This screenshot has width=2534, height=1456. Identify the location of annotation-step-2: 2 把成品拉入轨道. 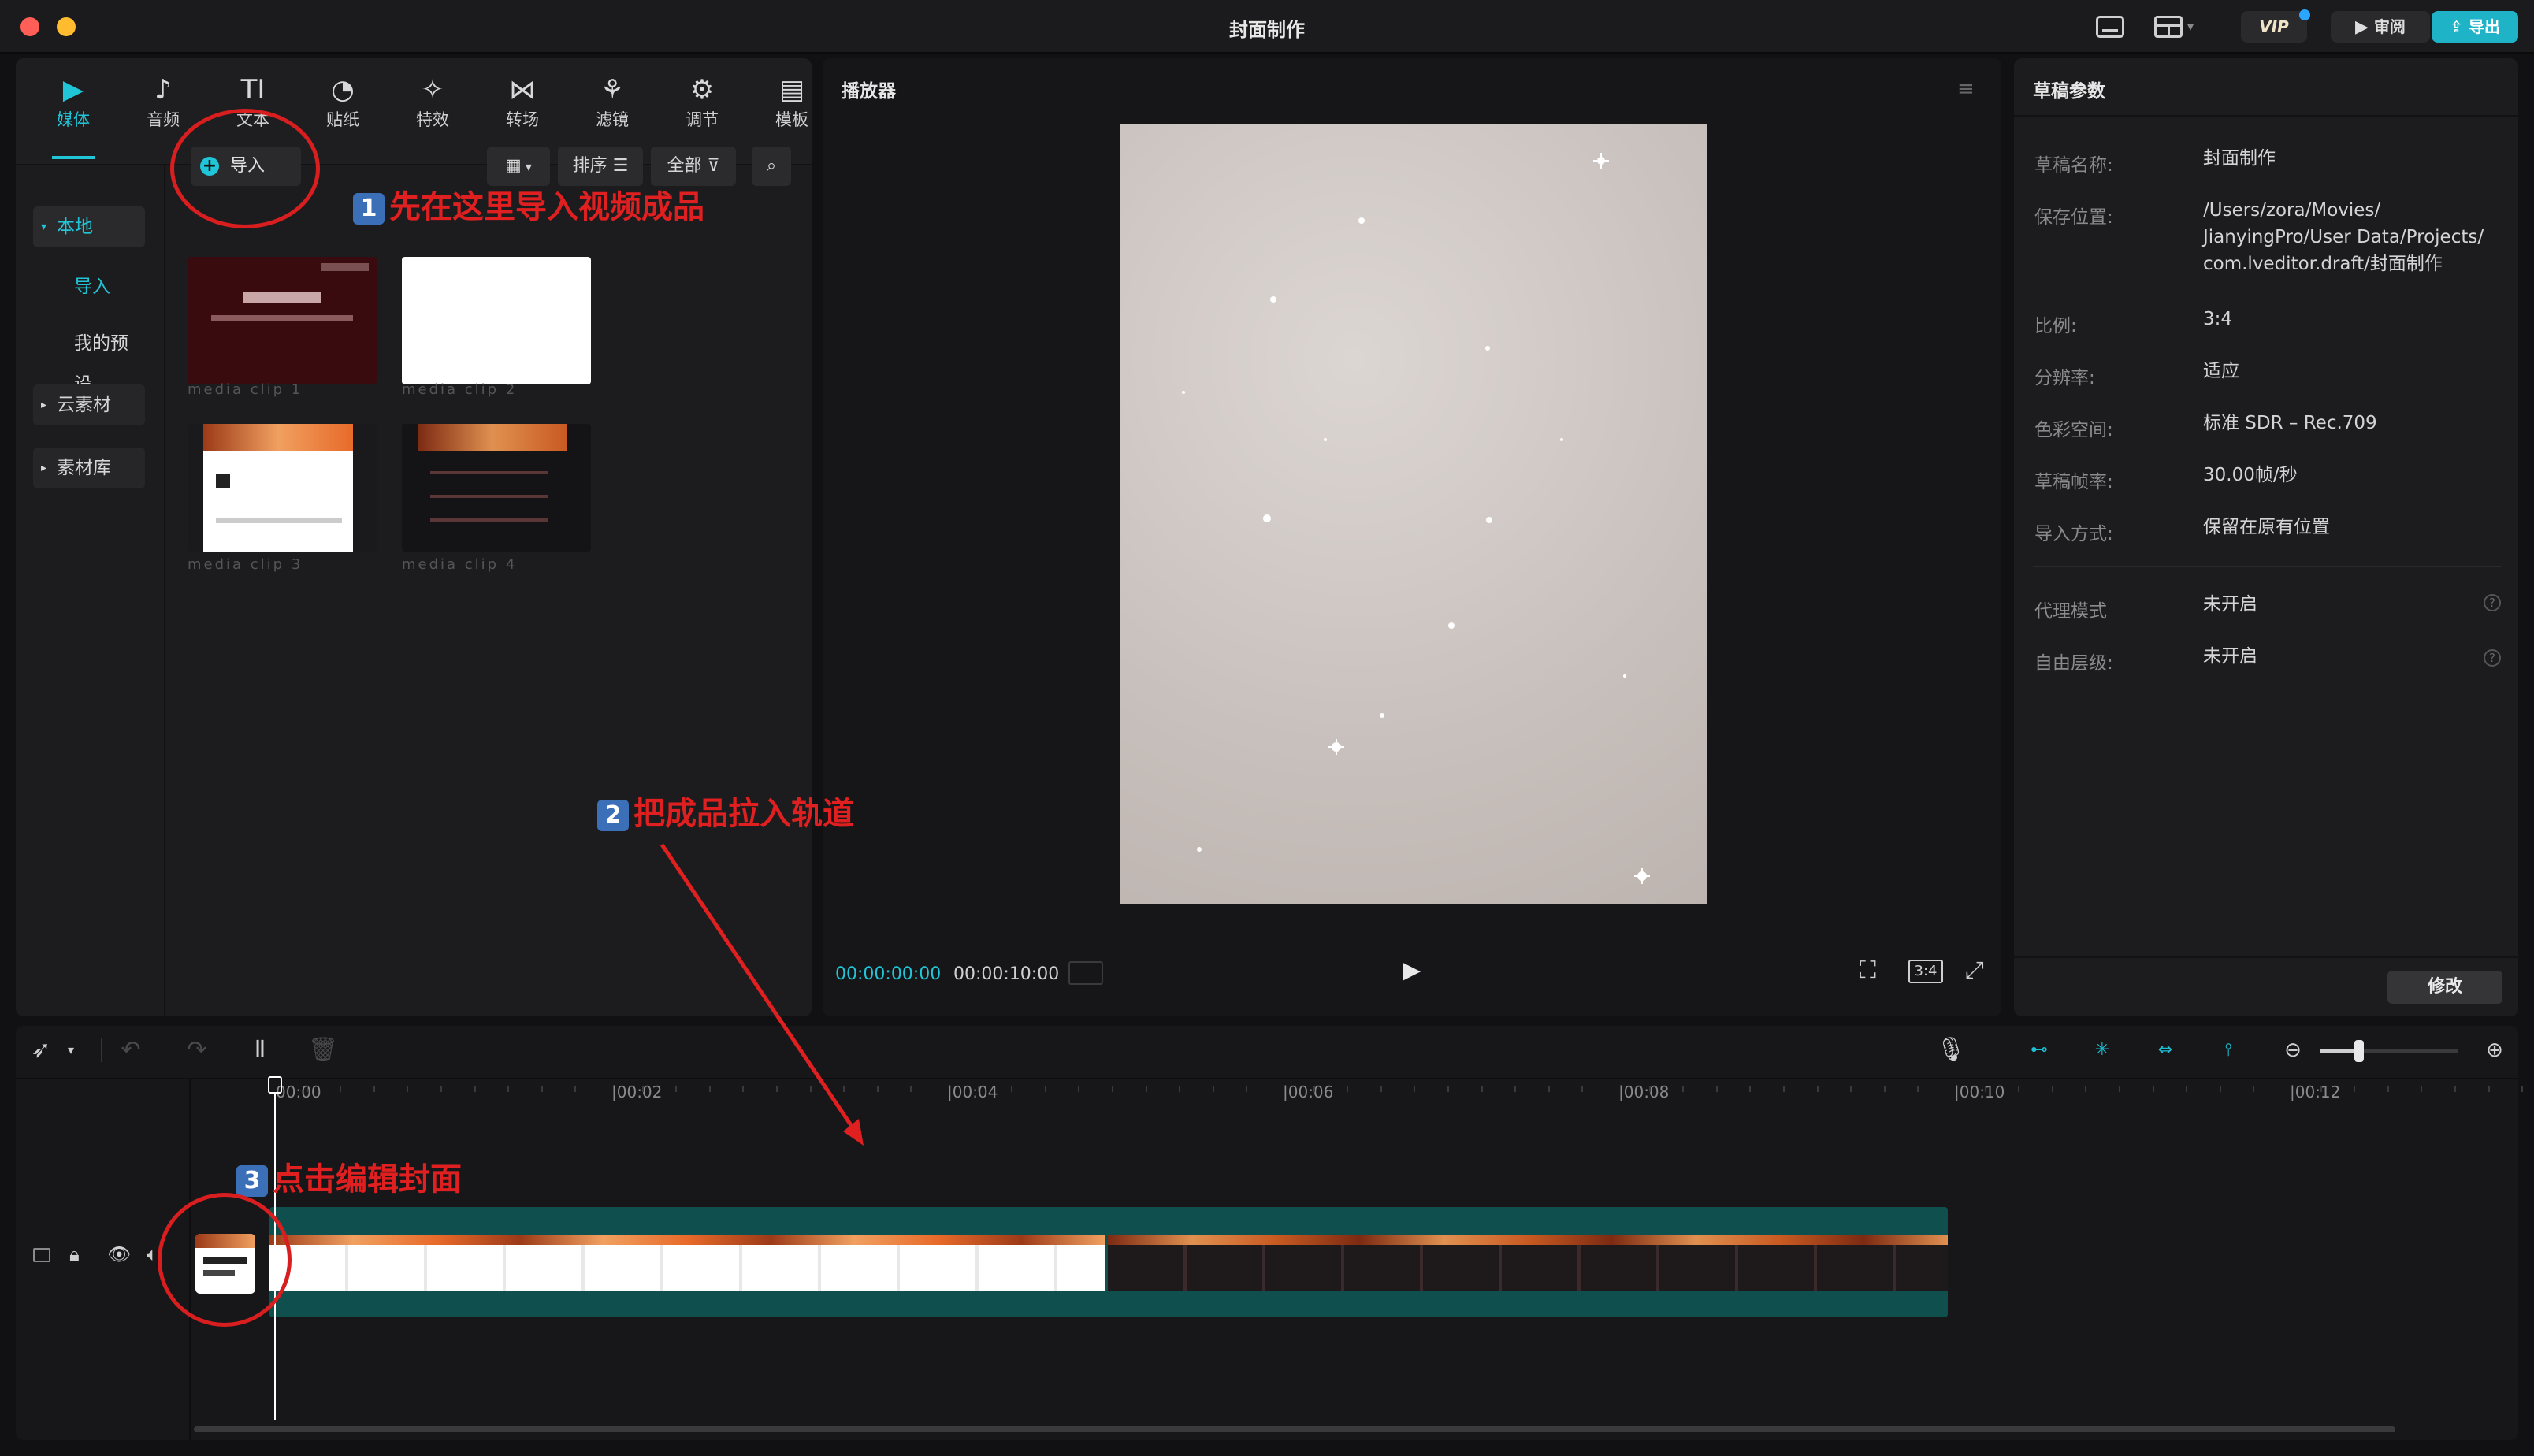
(725, 811).